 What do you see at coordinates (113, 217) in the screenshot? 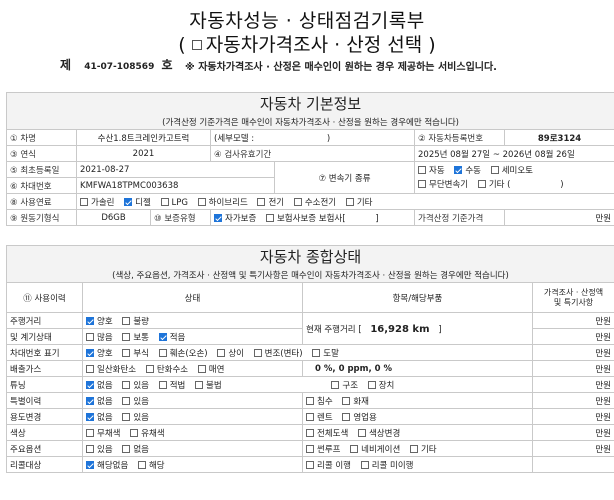
I see `engine-type: D6GB` at bounding box center [113, 217].